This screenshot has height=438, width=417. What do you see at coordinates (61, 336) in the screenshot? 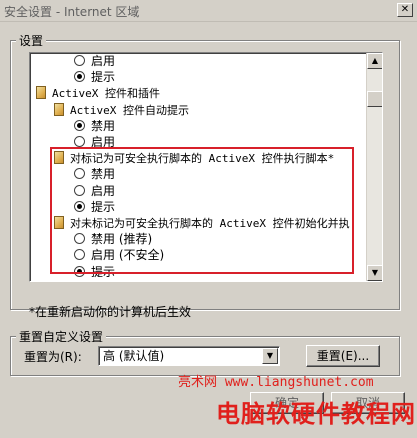
I see `reset-legend: 重置自定义设置` at bounding box center [61, 336].